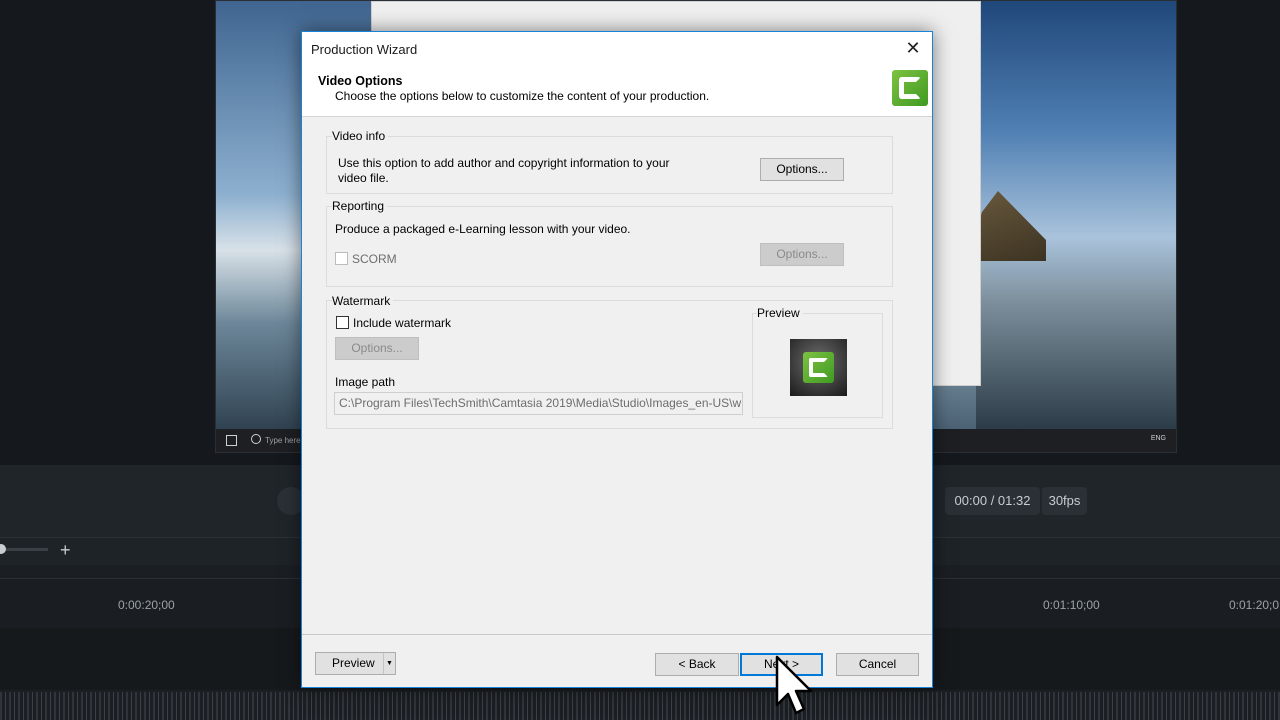 The height and width of the screenshot is (720, 1280). What do you see at coordinates (389, 663) in the screenshot?
I see `chevron-down-icon: ▼` at bounding box center [389, 663].